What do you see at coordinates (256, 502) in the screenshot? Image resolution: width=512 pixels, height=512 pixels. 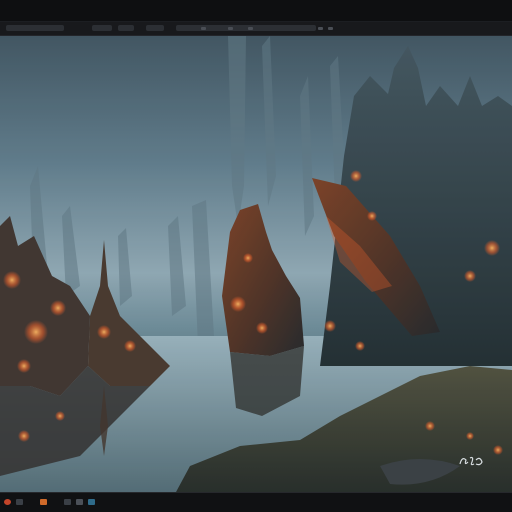 I see `status-bar` at bounding box center [256, 502].